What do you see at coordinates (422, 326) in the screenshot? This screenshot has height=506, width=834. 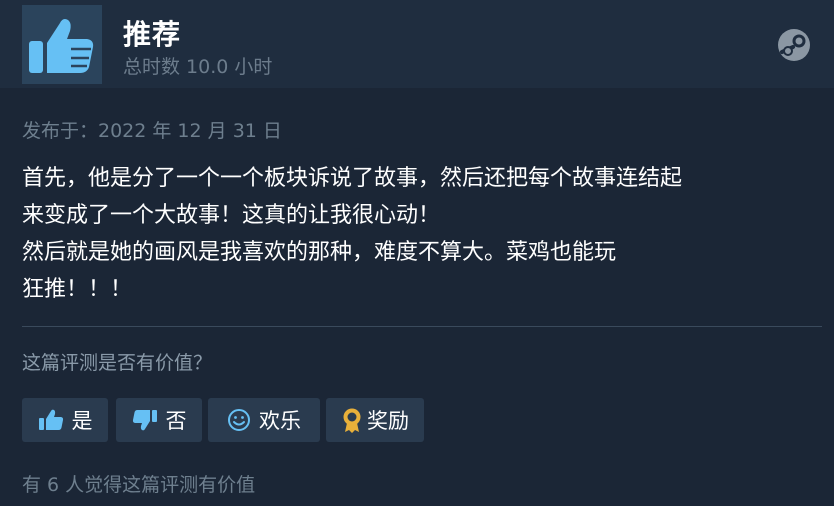 I see `divider` at bounding box center [422, 326].